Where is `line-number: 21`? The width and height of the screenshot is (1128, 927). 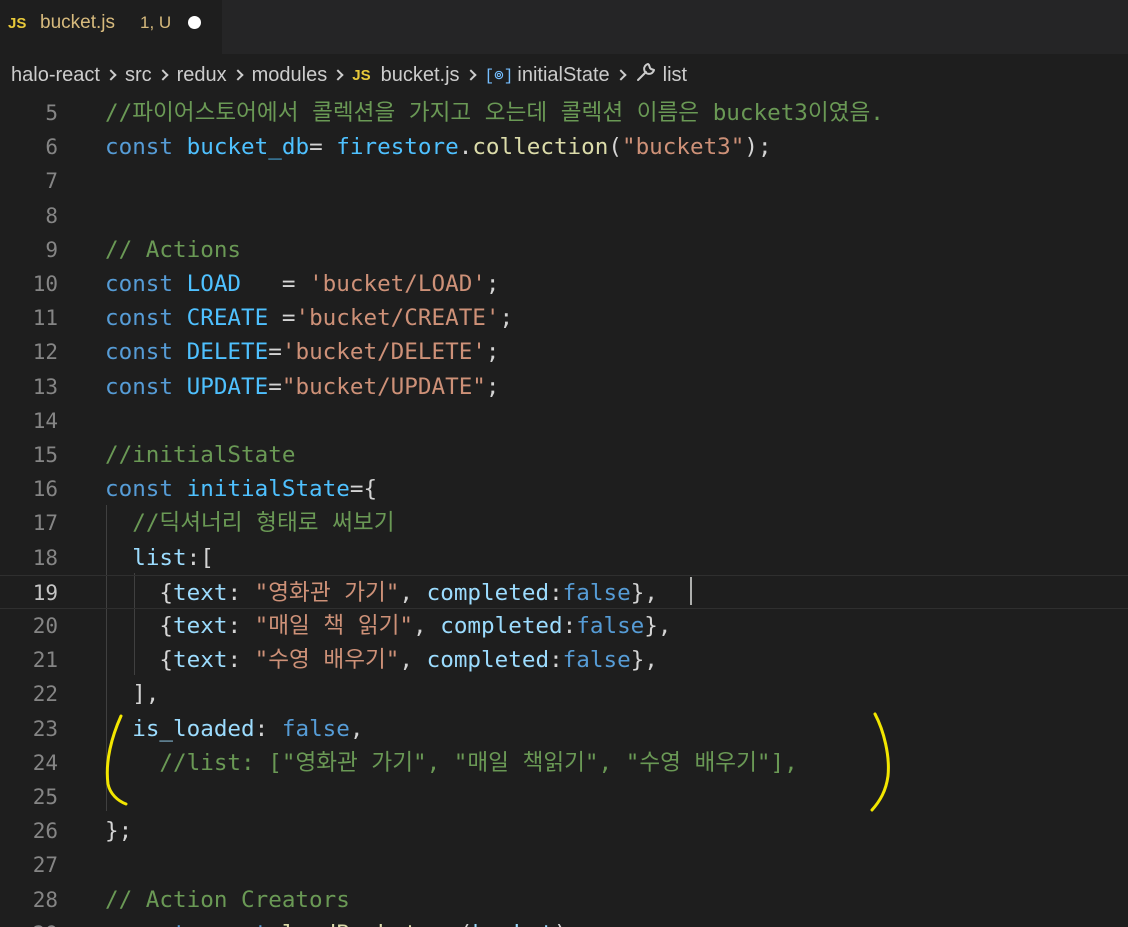 line-number: 21 is located at coordinates (45, 660).